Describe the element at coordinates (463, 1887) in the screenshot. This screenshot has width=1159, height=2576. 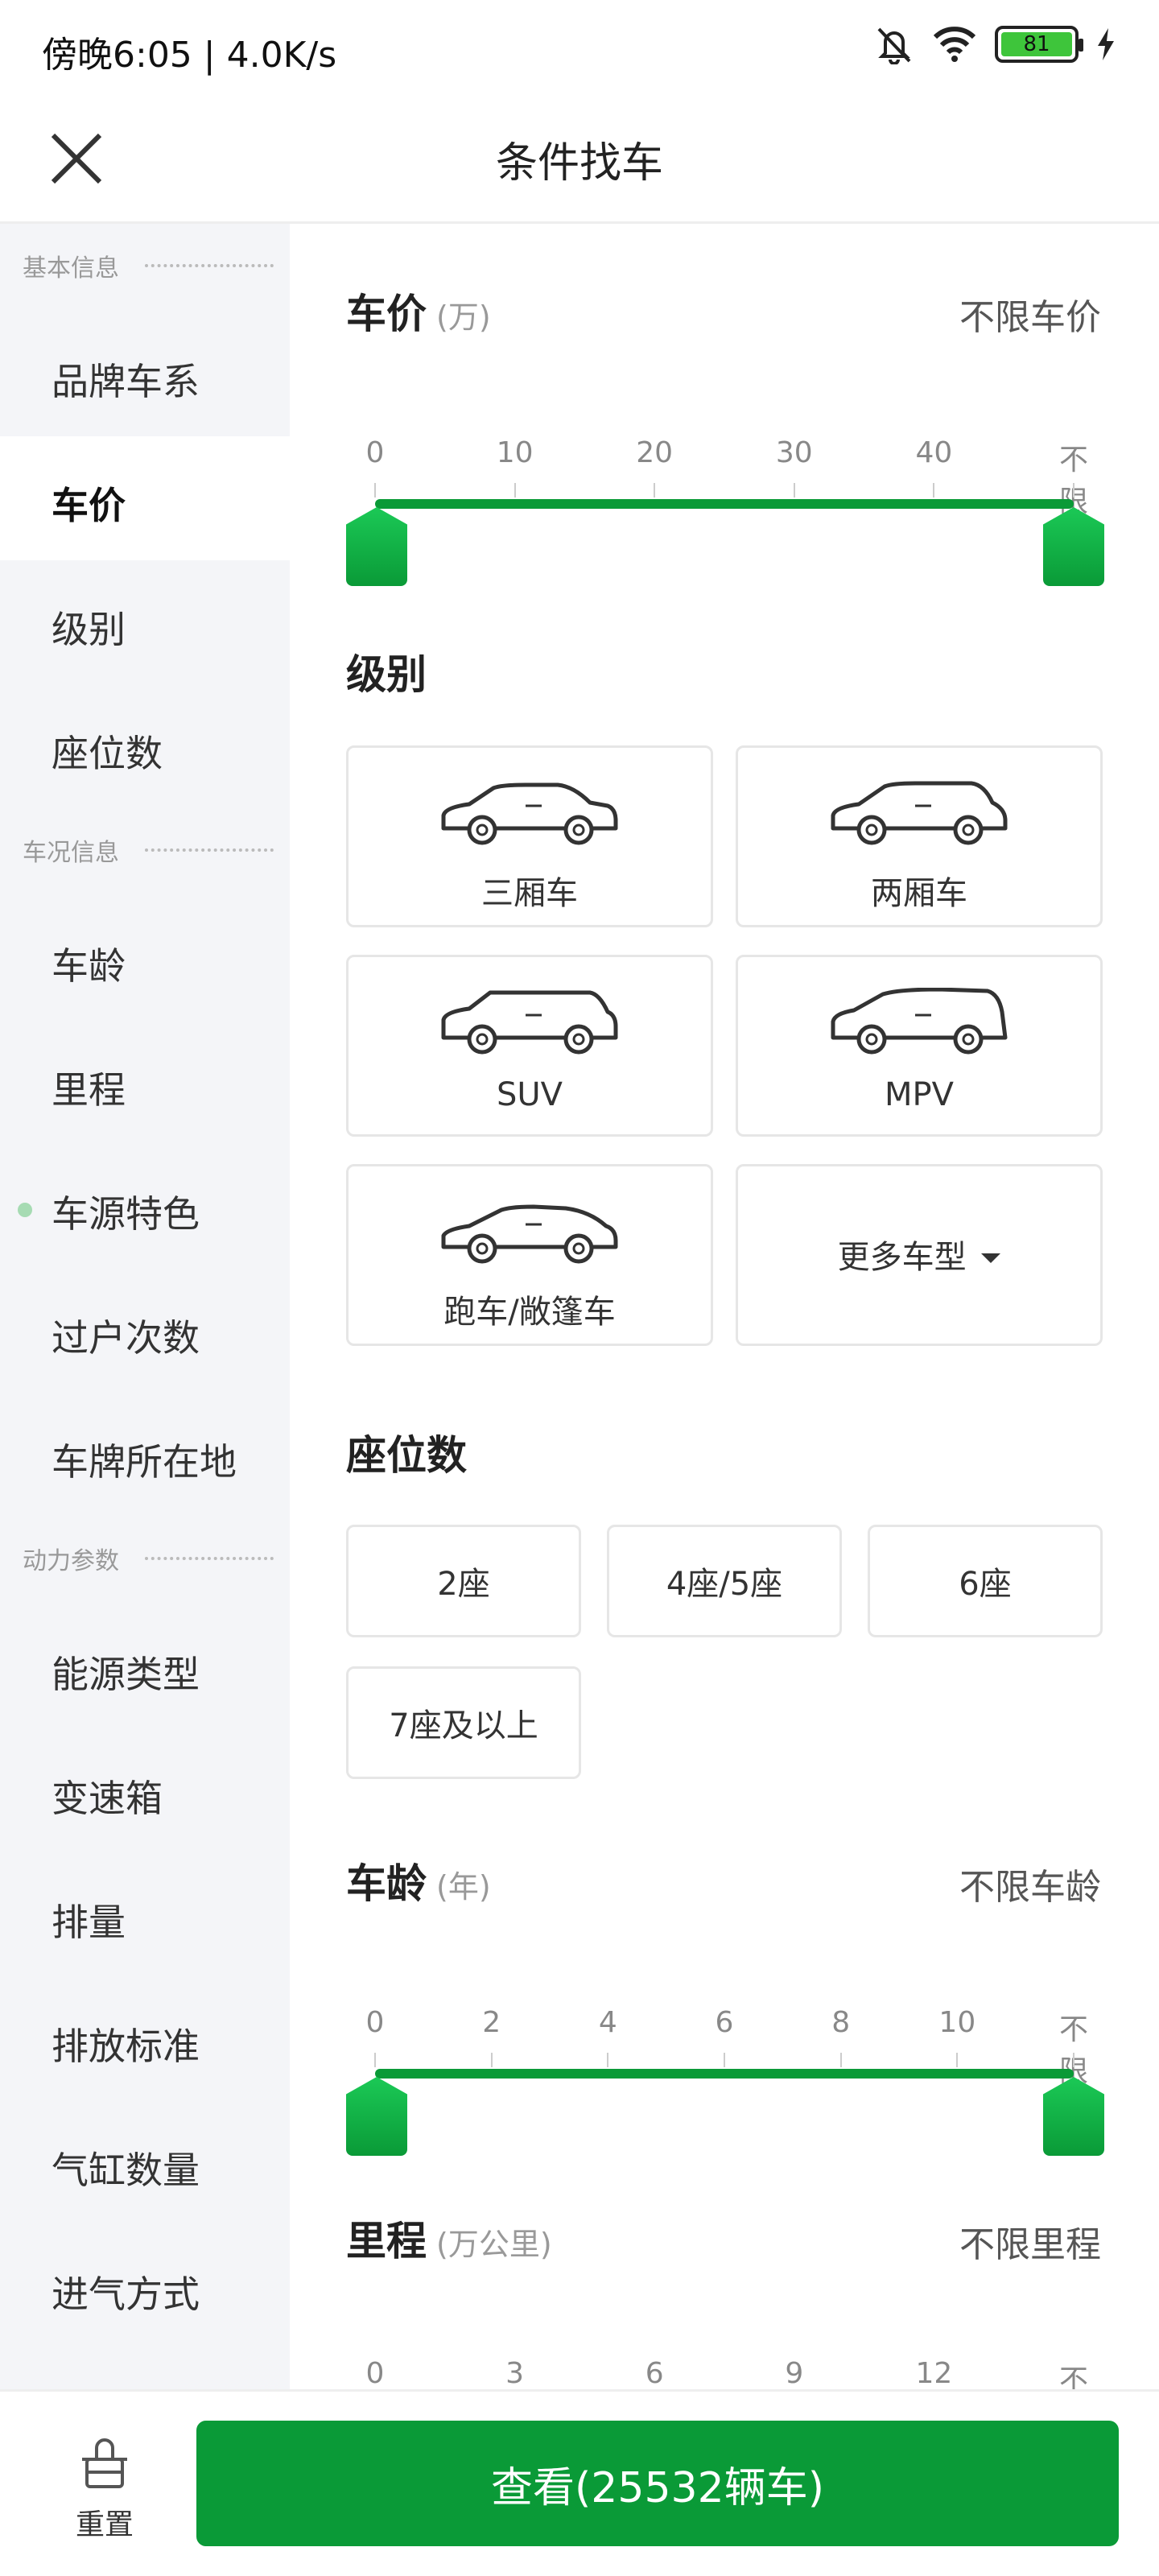
I see `age-unit: (年)` at that location.